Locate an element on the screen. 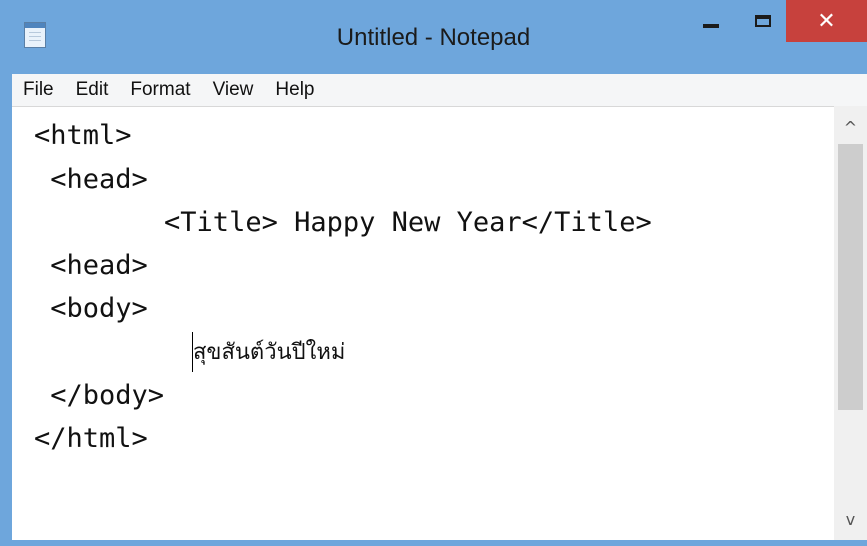 This screenshot has width=867, height=546. text-caret is located at coordinates (192, 352).